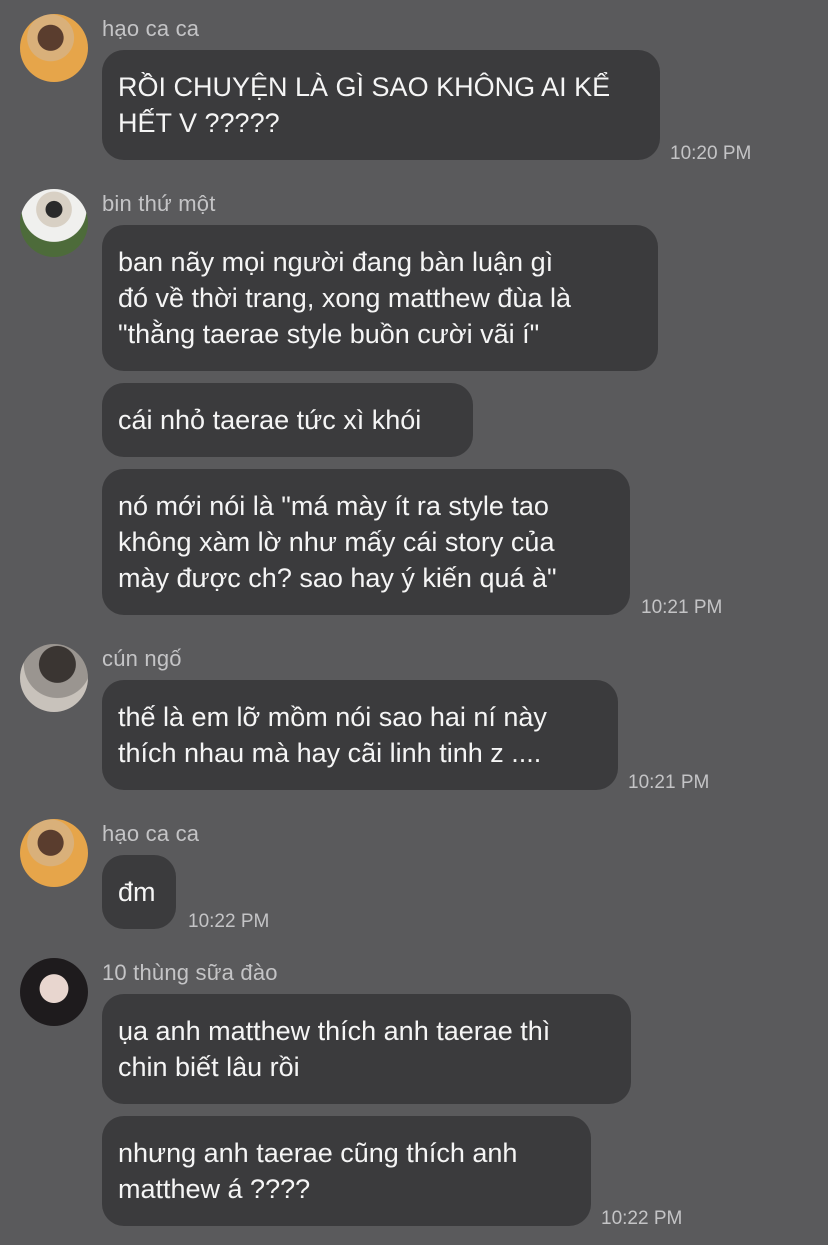 This screenshot has height=1245, width=828. I want to click on message-bubble: cái nhỏ taerae tức xì khói, so click(287, 420).